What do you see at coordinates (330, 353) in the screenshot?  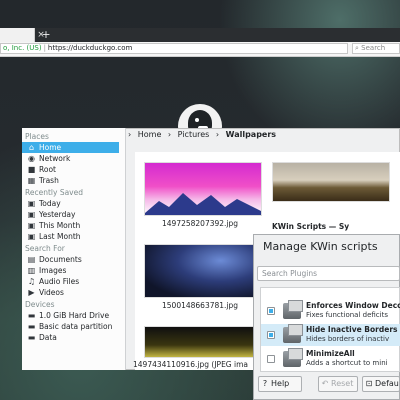 I see `plugin-name: MinimizeAll` at bounding box center [330, 353].